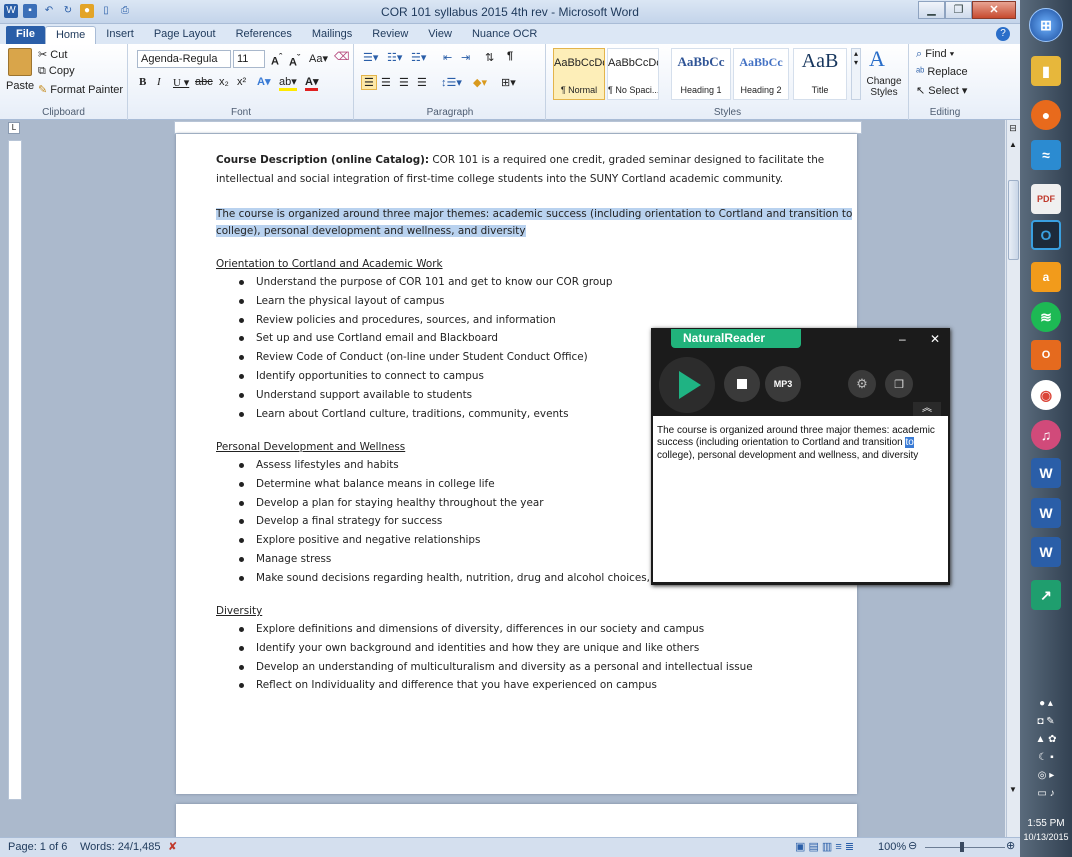  Describe the element at coordinates (332, 35) in the screenshot. I see `tab-mailings: Mailings` at that location.